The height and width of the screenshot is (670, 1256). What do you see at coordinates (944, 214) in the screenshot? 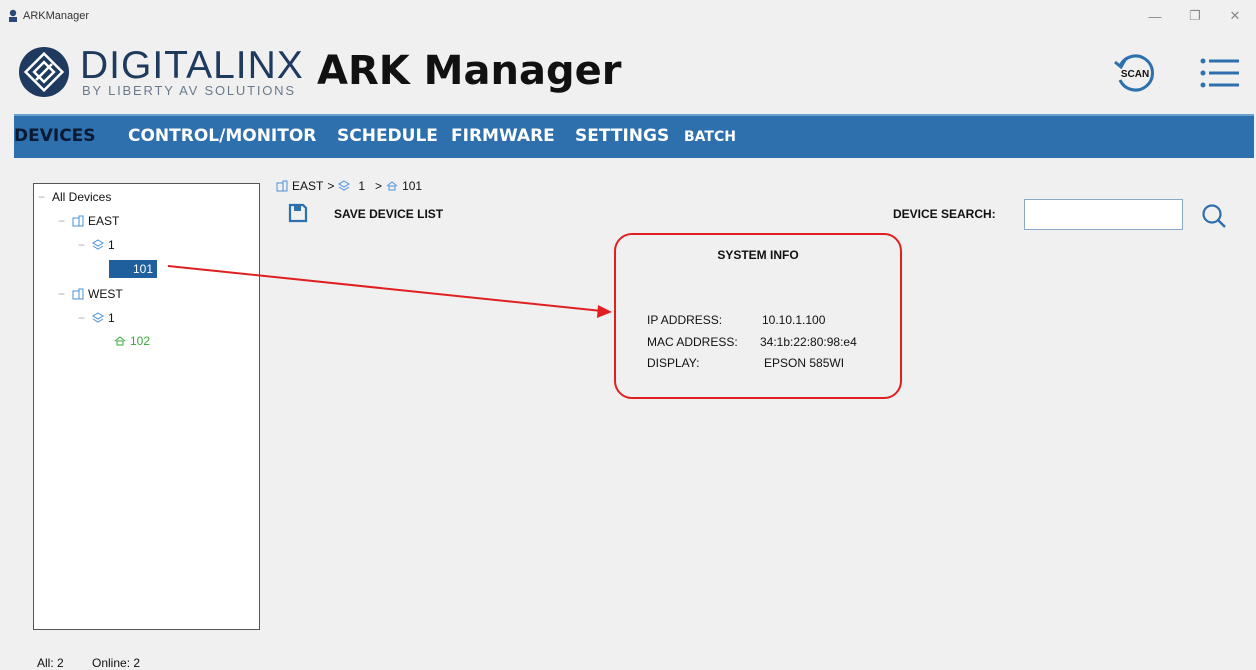
I see `device-search-label: DEVICE SEARCH:` at bounding box center [944, 214].